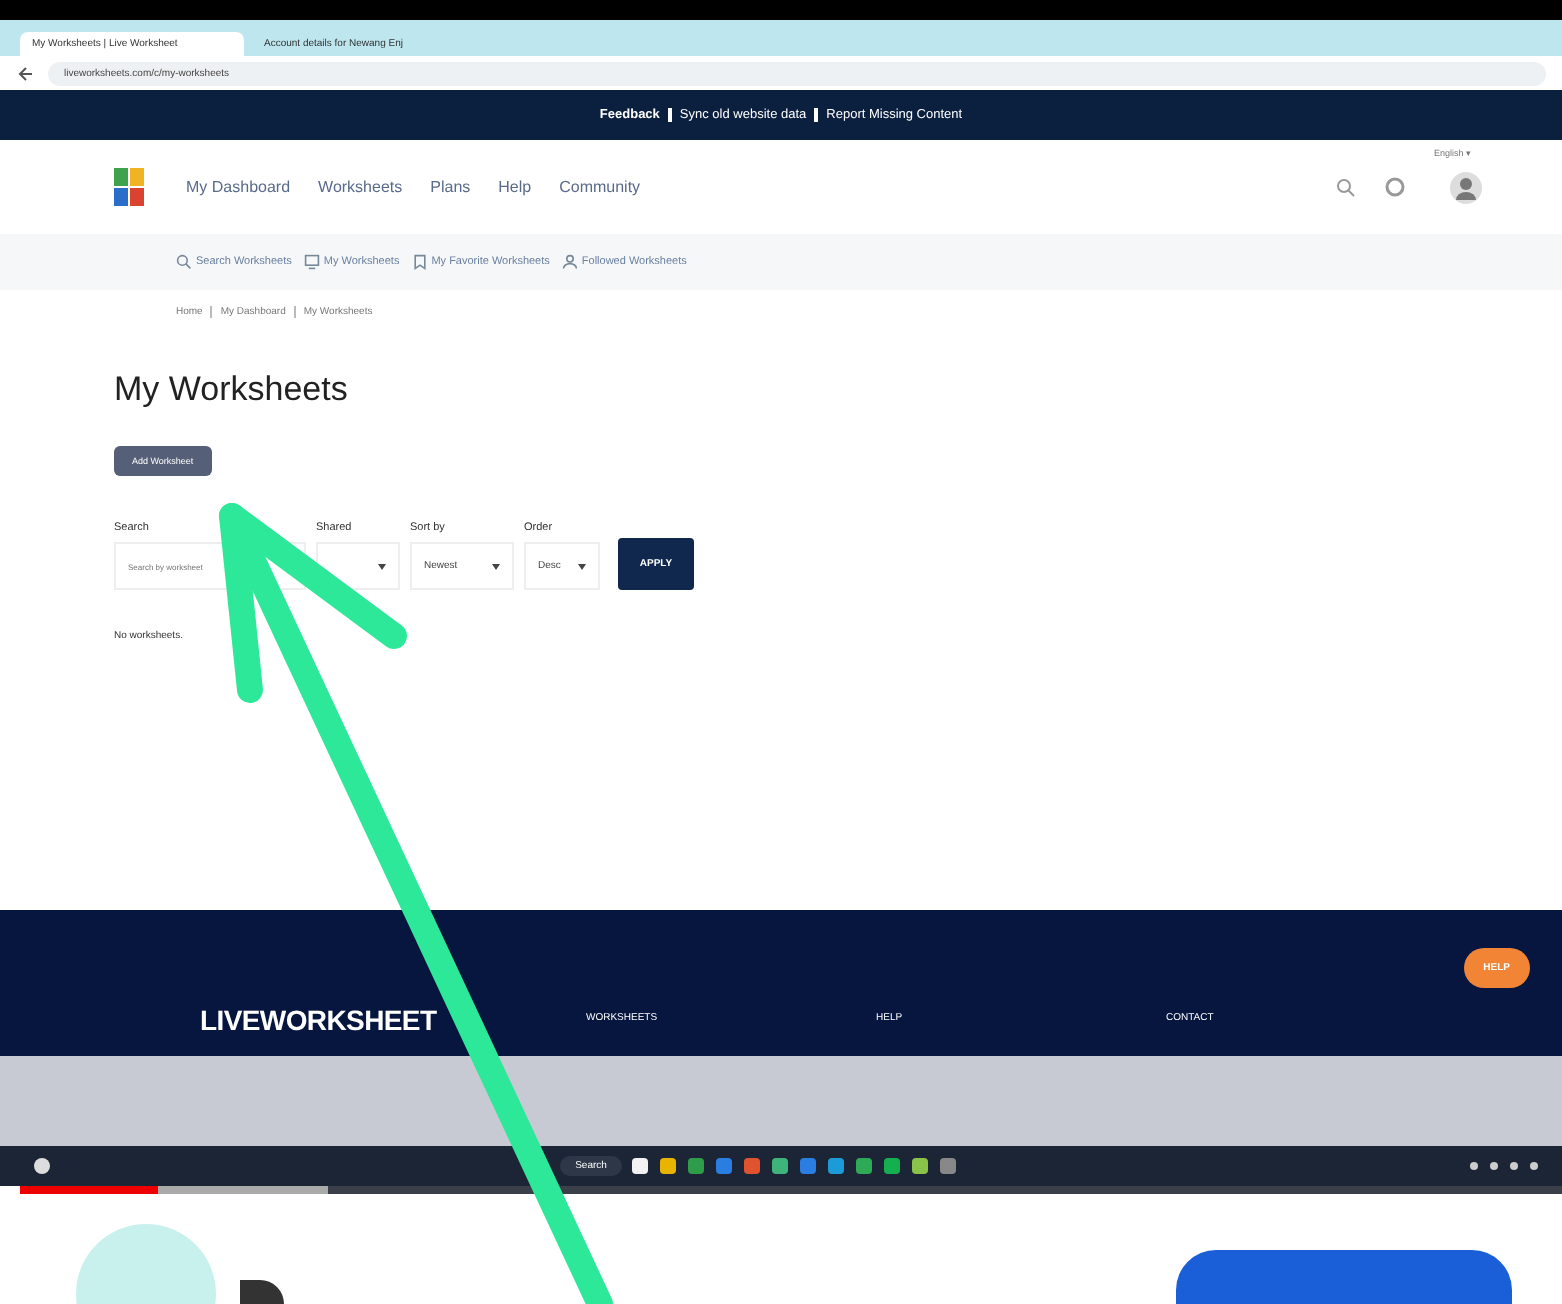  What do you see at coordinates (238, 187) in the screenshot?
I see `nav-link: My Dashboard` at bounding box center [238, 187].